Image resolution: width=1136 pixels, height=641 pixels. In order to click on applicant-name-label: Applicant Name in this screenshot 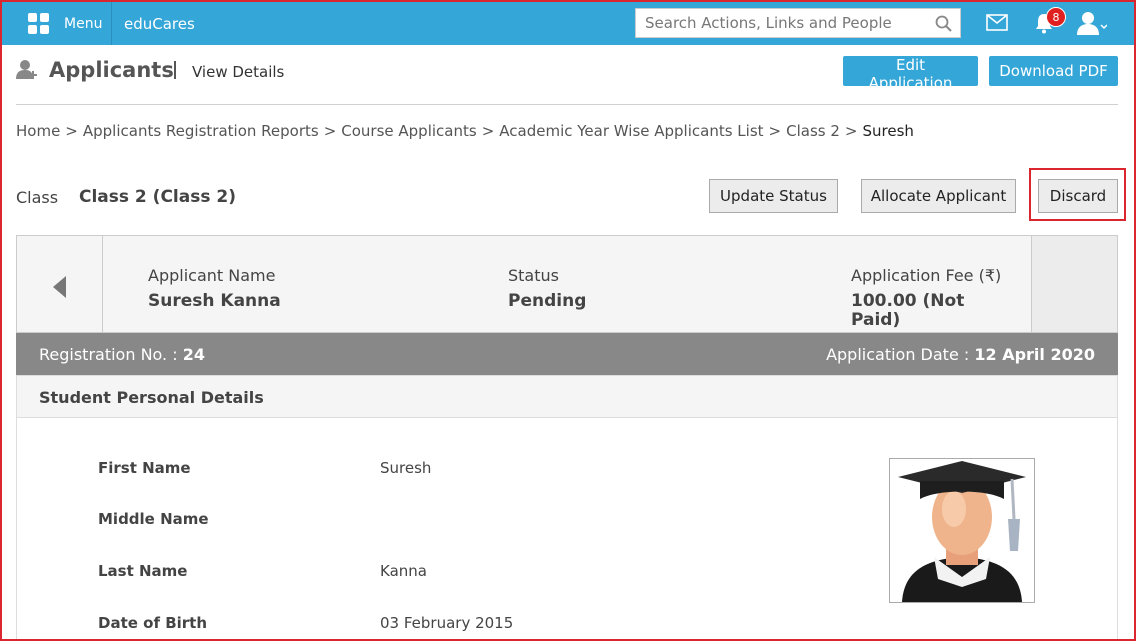, I will do `click(212, 275)`.